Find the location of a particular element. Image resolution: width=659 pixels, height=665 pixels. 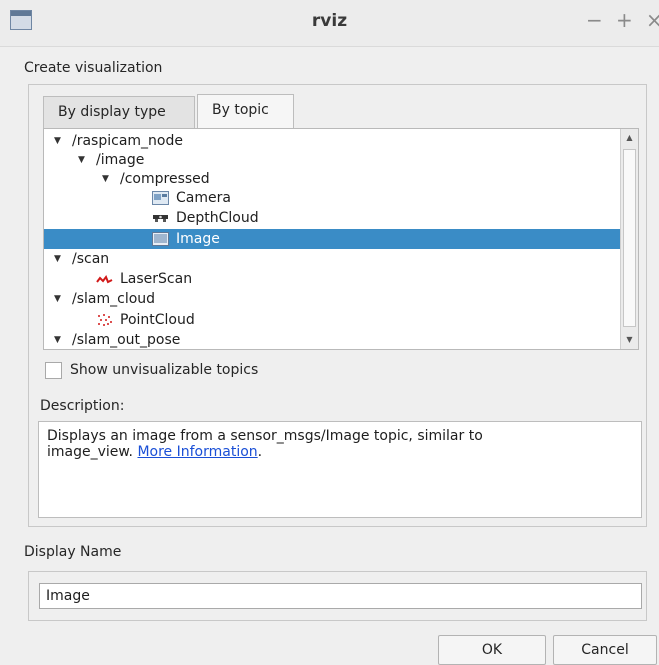

description-trailing: . is located at coordinates (260, 452).